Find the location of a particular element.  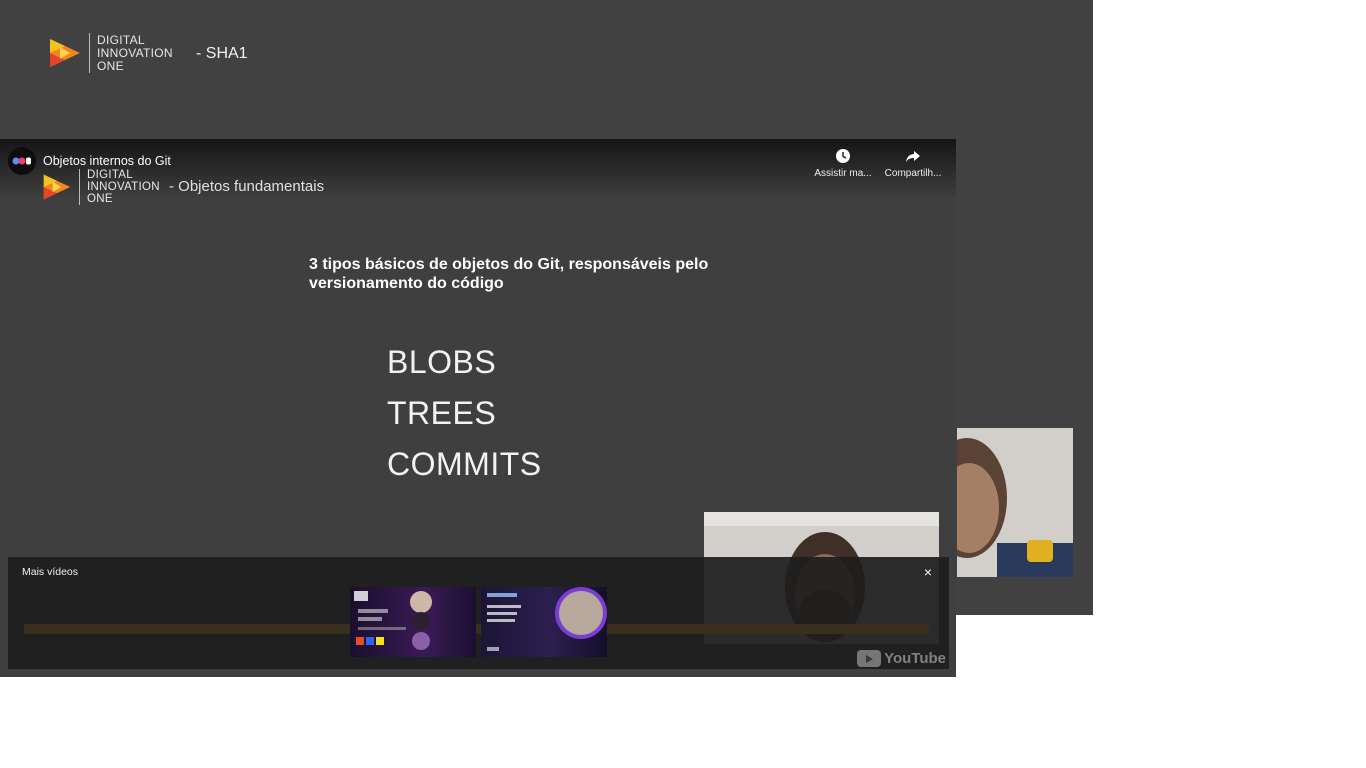

channel-avatar is located at coordinates (22, 161).